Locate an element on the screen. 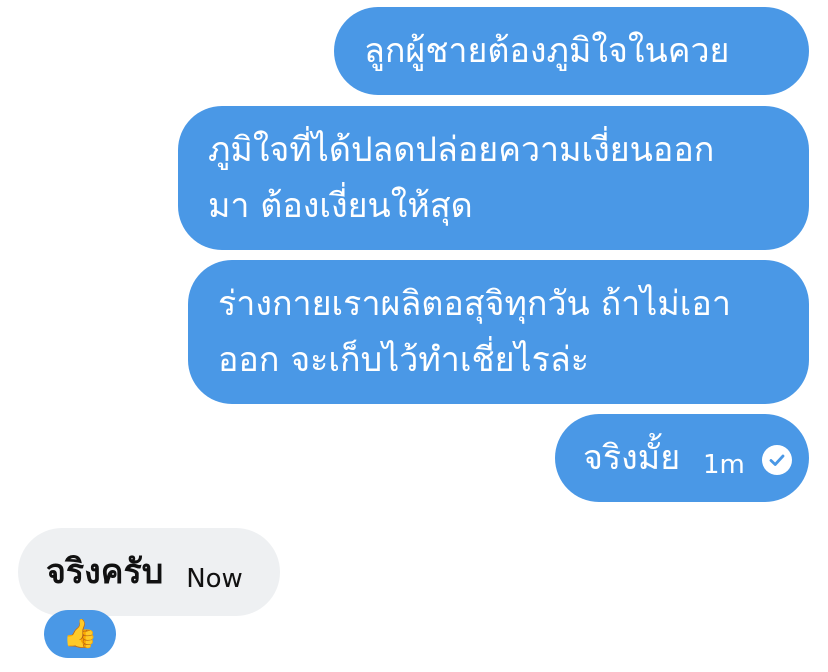 This screenshot has height=672, width=828. message-text: มา ต้องเงี่ยนให้สุด is located at coordinates (340, 206).